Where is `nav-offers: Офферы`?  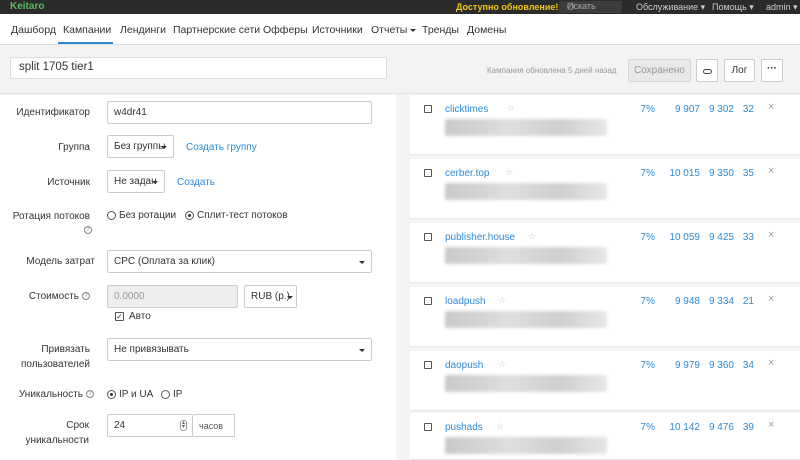
nav-offers: Офферы is located at coordinates (285, 30).